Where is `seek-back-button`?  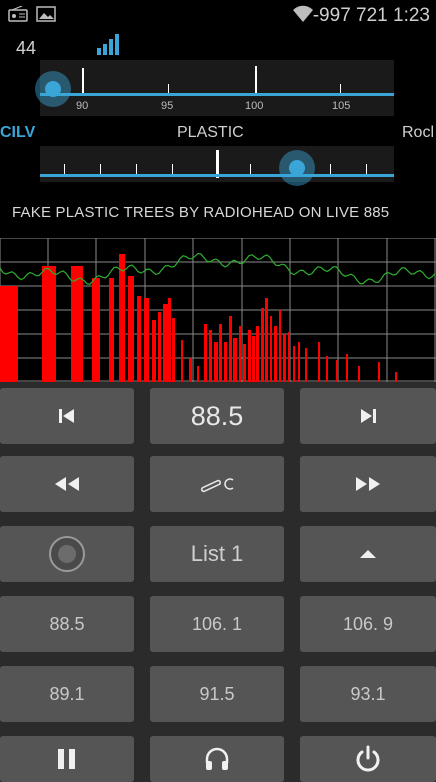
seek-back-button is located at coordinates (67, 484).